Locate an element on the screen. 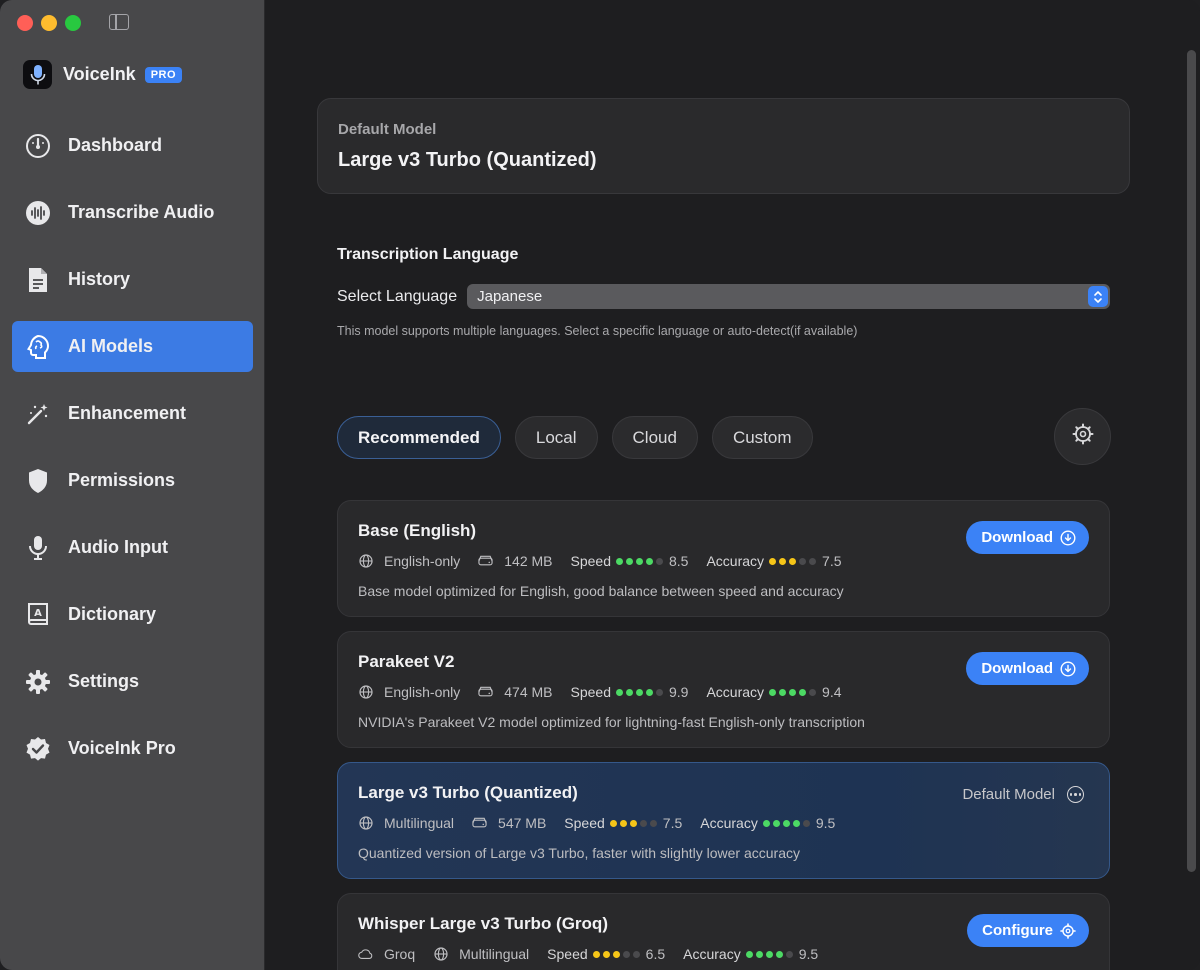  tab-local: Local is located at coordinates (556, 437).